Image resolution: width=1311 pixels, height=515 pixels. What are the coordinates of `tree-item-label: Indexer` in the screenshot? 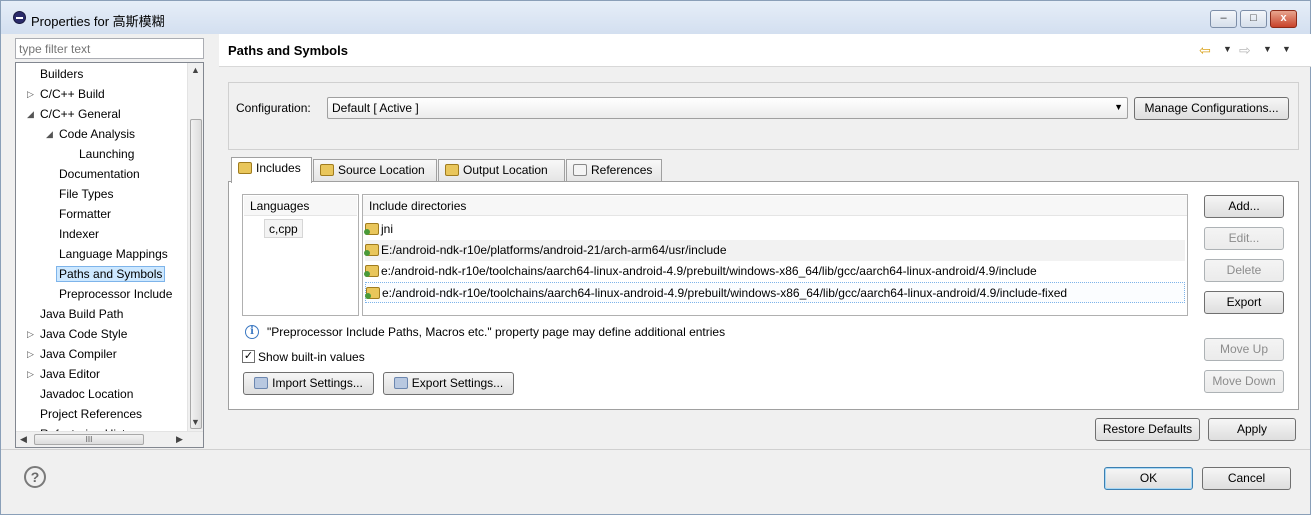 It's located at (79, 234).